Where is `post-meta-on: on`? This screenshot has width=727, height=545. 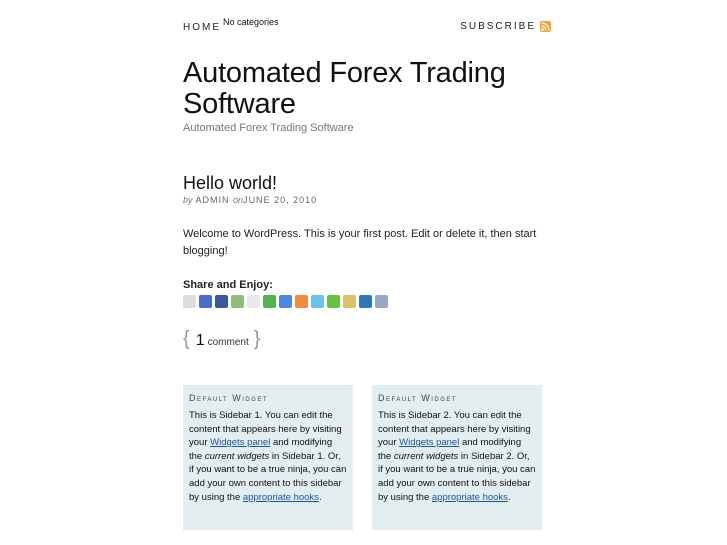 post-meta-on: on is located at coordinates (238, 200).